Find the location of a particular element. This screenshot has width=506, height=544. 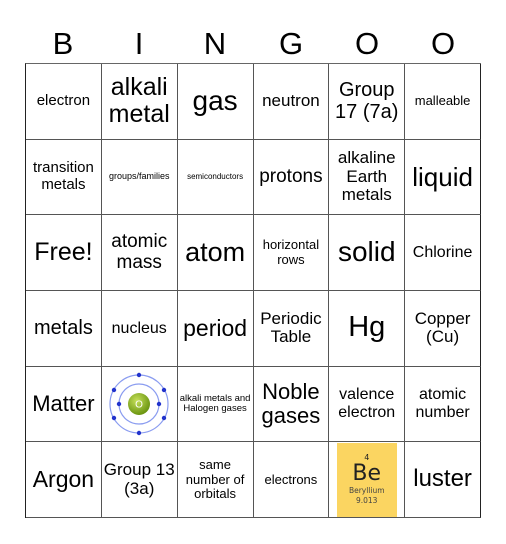

bingo-cell: electron is located at coordinates (64, 102).